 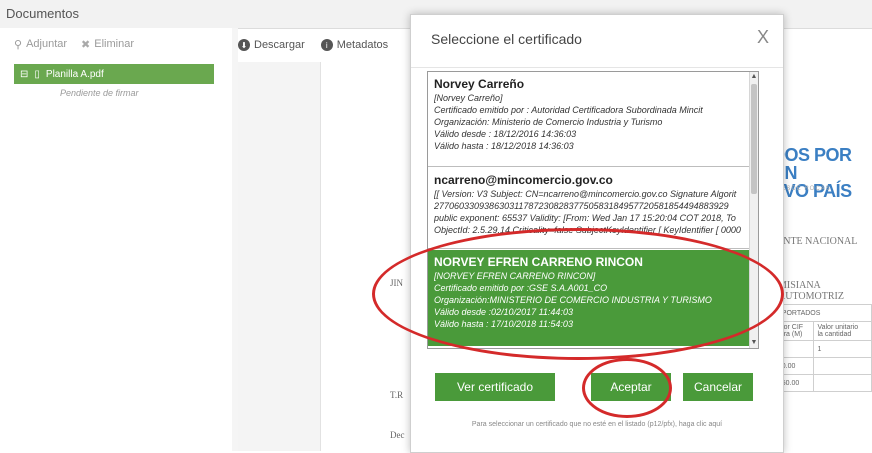 I want to click on dialog-title: Seleccione el certificado, so click(x=506, y=39).